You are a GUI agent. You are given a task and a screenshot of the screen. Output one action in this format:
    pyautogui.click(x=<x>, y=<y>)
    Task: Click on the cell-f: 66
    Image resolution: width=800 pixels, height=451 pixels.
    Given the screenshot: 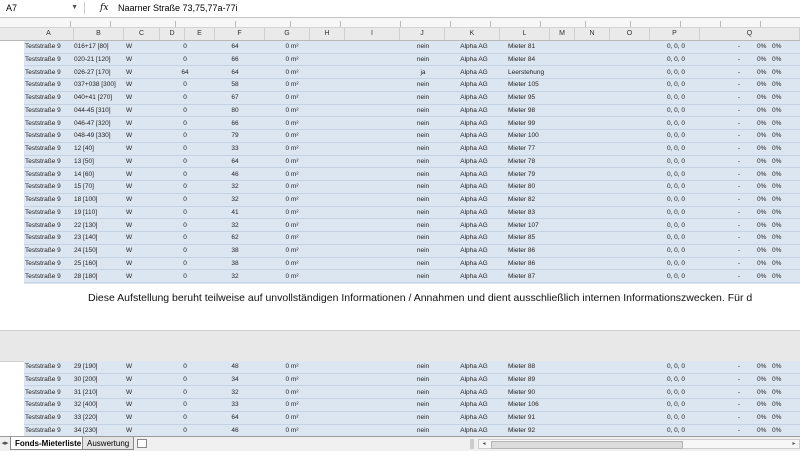 What is the action you would take?
    pyautogui.click(x=235, y=60)
    